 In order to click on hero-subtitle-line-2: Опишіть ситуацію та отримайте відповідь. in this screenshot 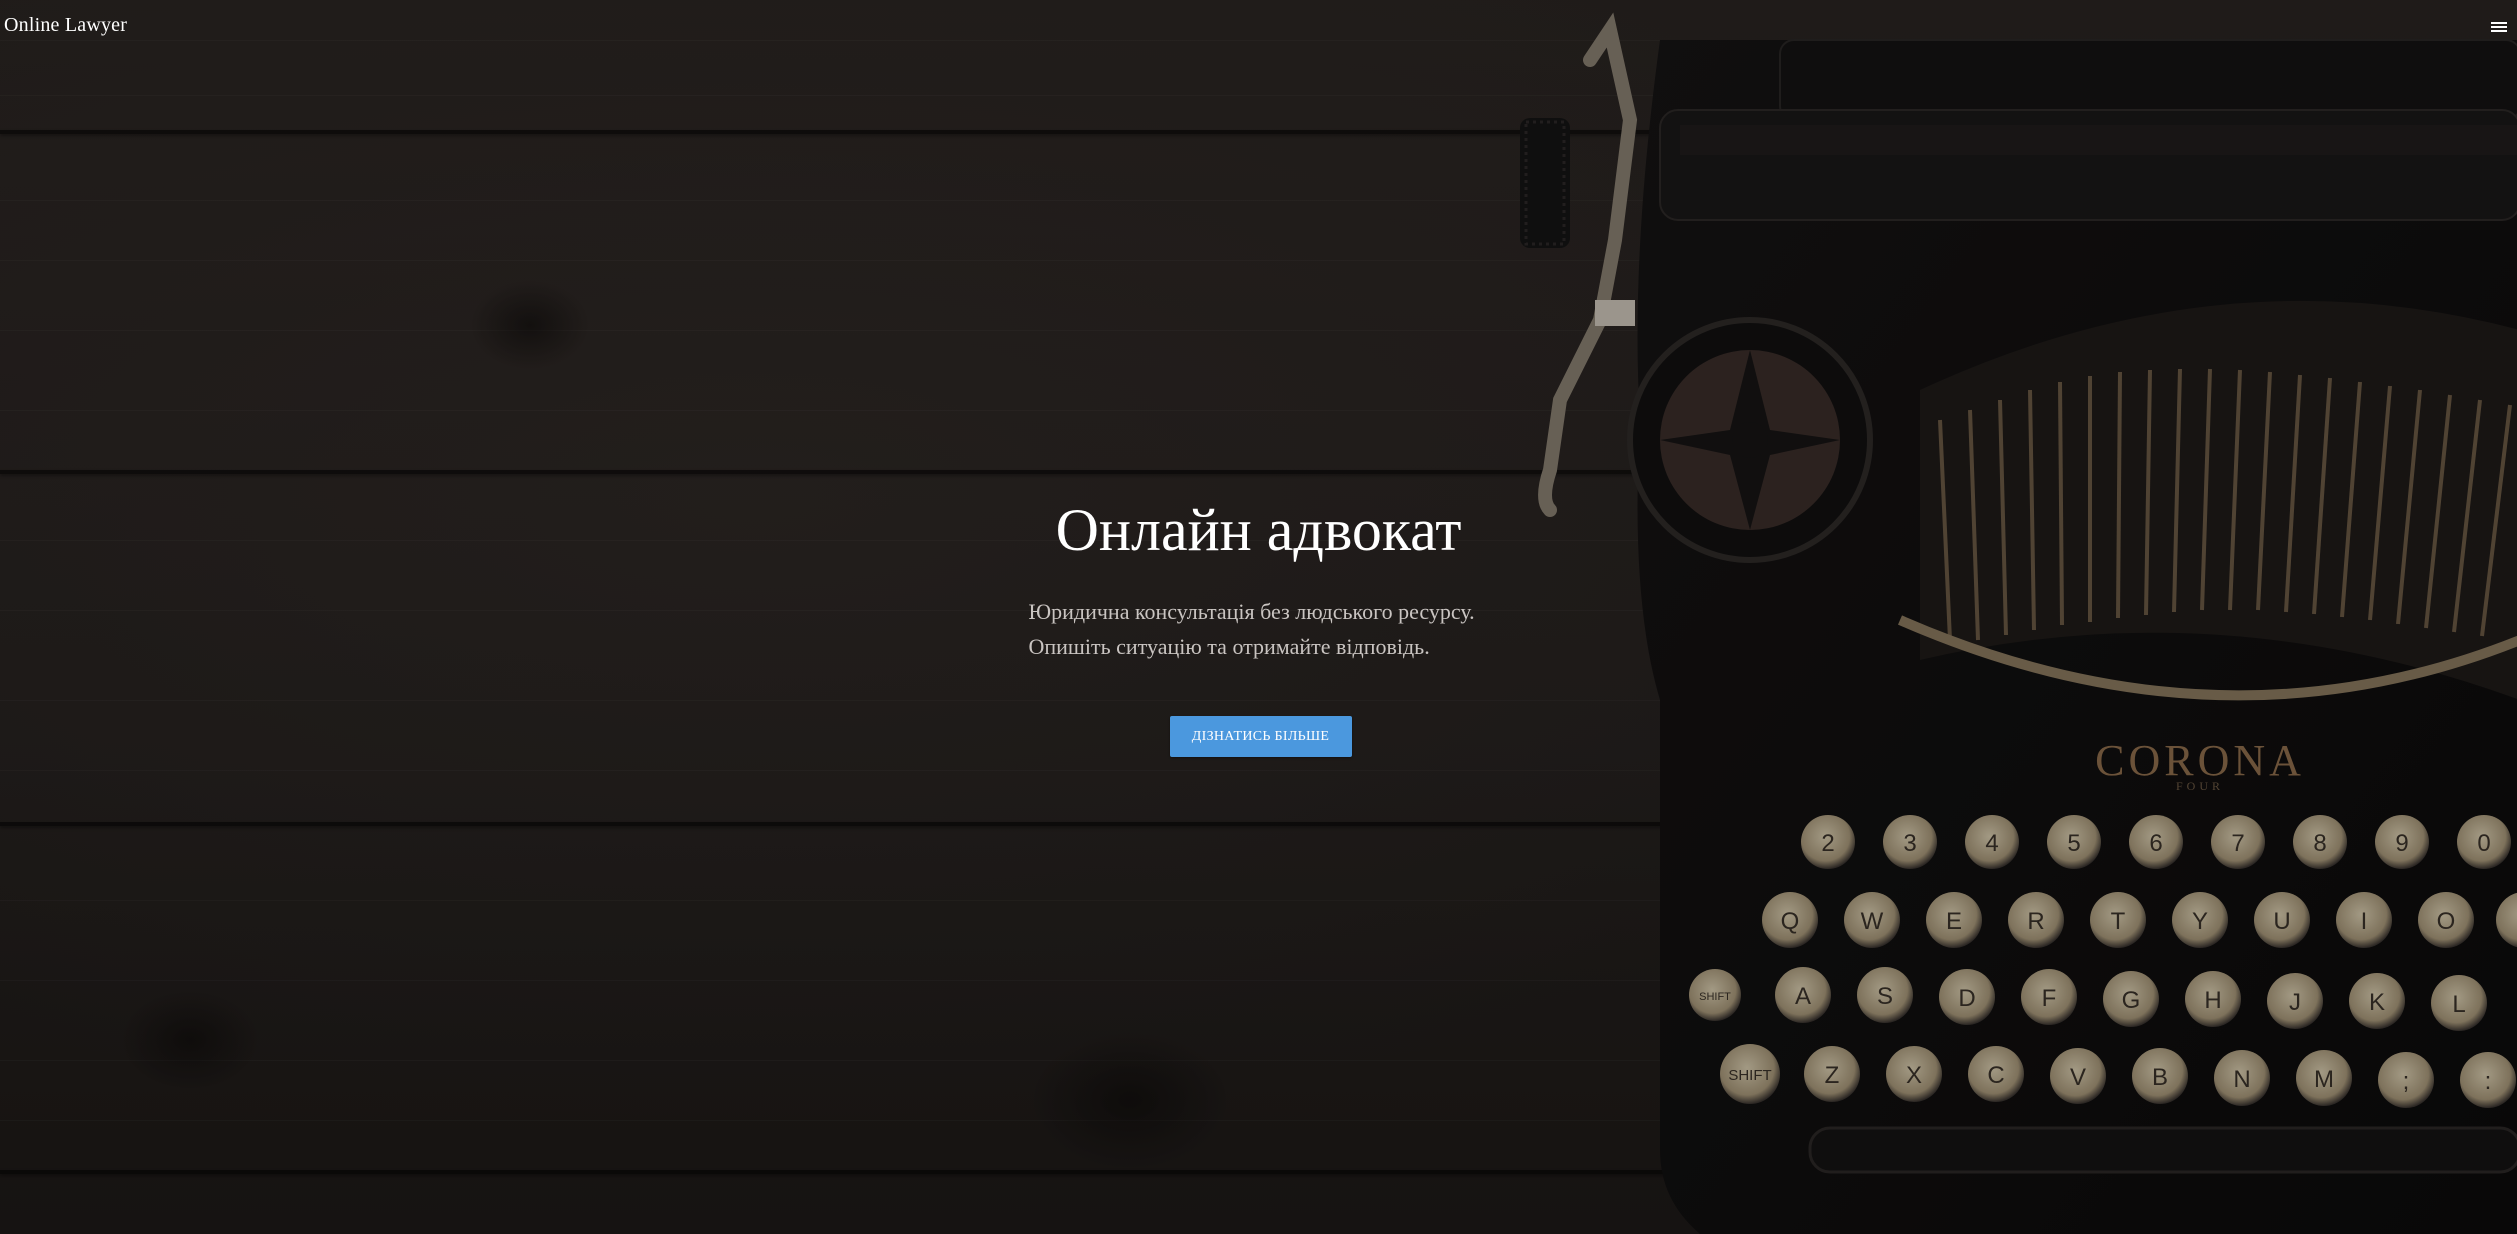, I will do `click(1229, 646)`.